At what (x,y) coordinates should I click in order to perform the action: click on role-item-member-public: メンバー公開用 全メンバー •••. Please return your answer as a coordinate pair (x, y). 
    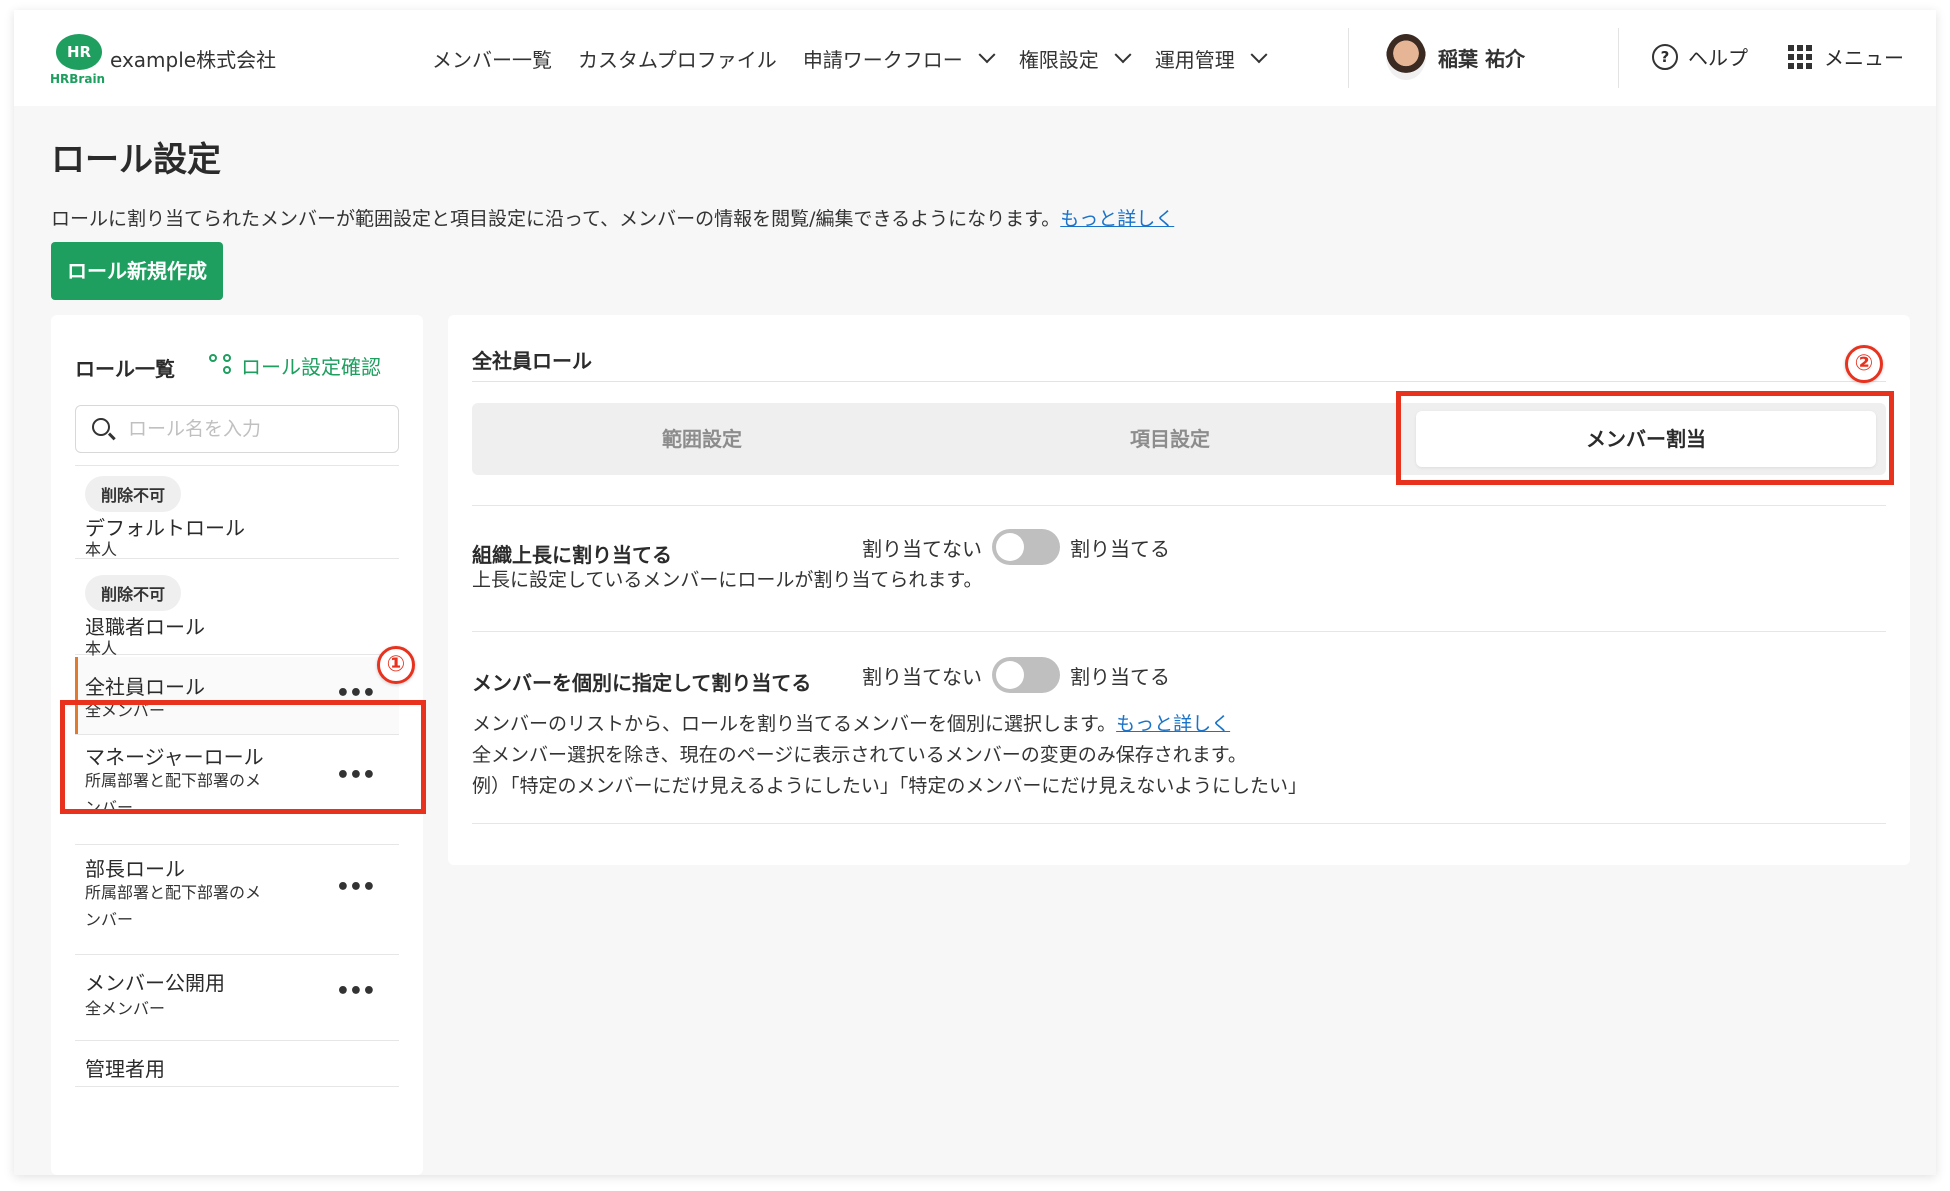
    Looking at the image, I should click on (237, 999).